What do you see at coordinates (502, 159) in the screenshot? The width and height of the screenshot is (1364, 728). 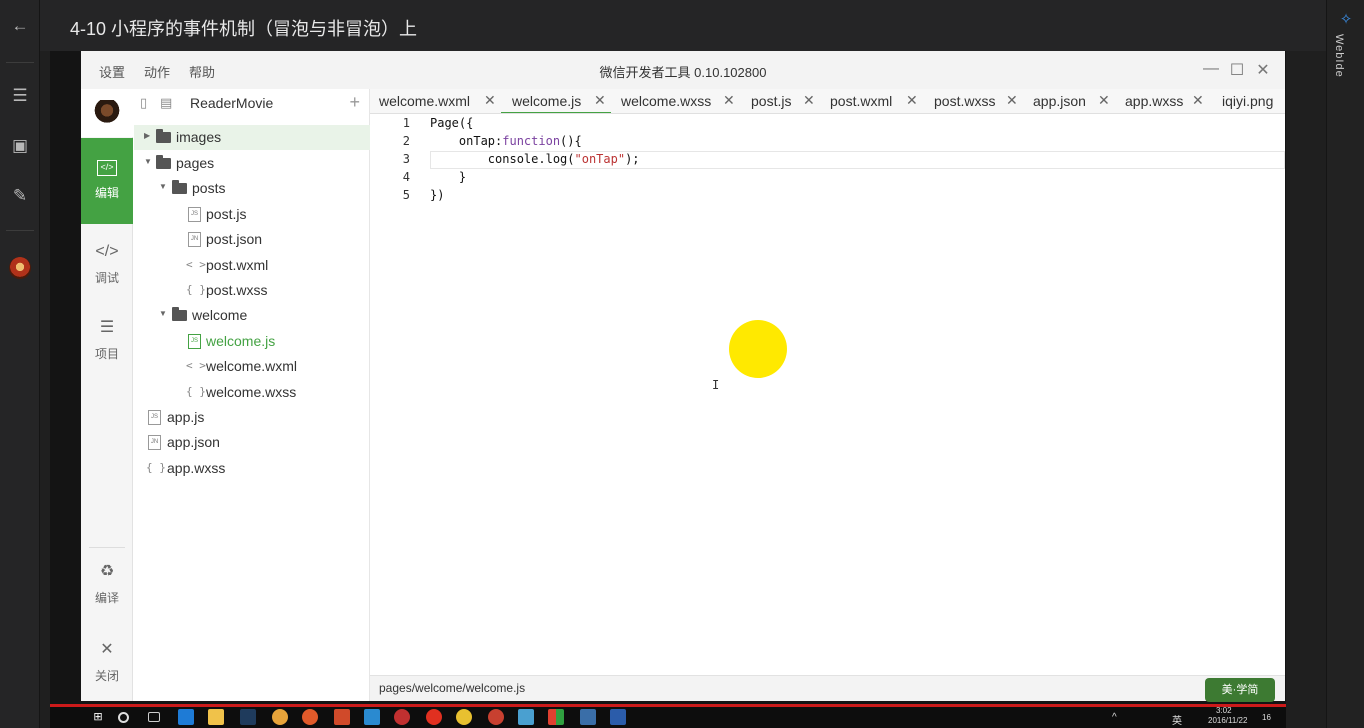 I see `code-token: console.log(` at bounding box center [502, 159].